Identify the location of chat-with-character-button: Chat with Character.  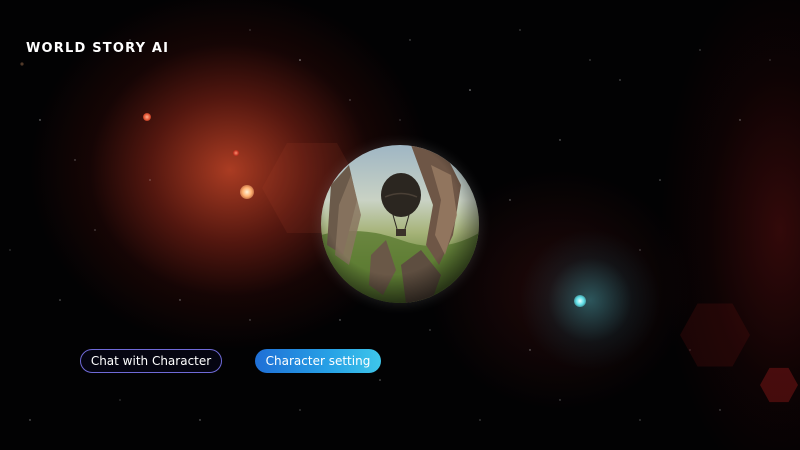
(151, 361).